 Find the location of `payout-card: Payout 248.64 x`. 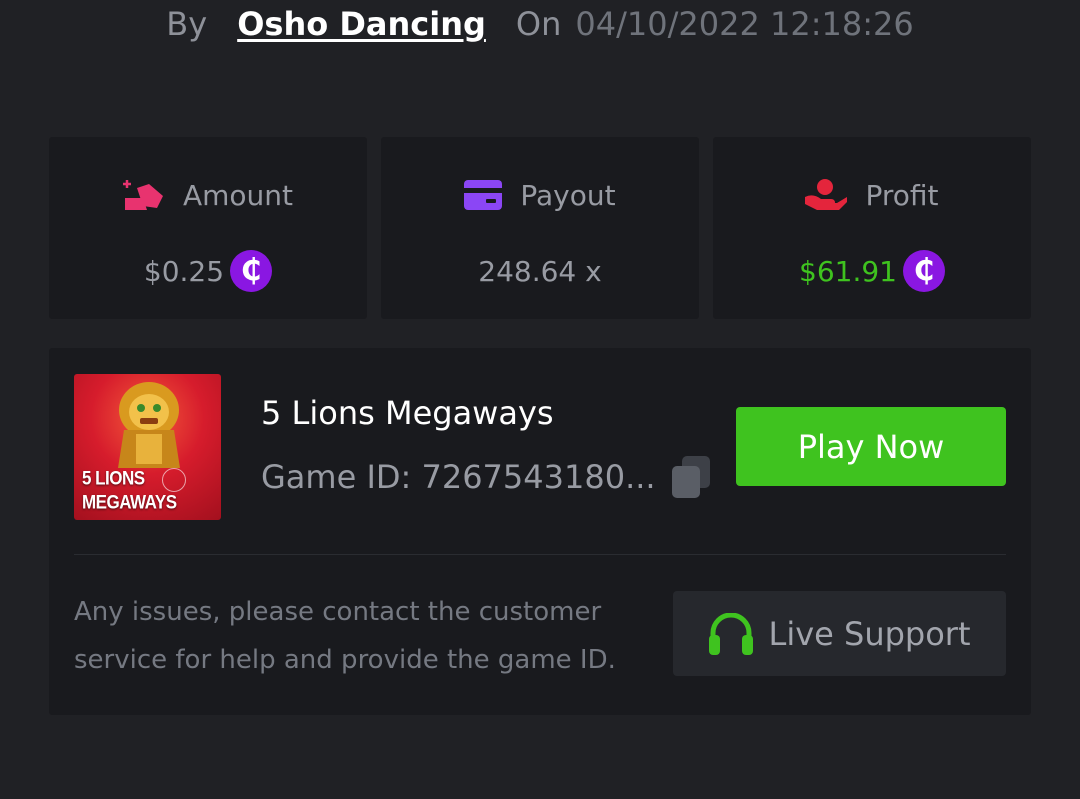

payout-card: Payout 248.64 x is located at coordinates (540, 228).